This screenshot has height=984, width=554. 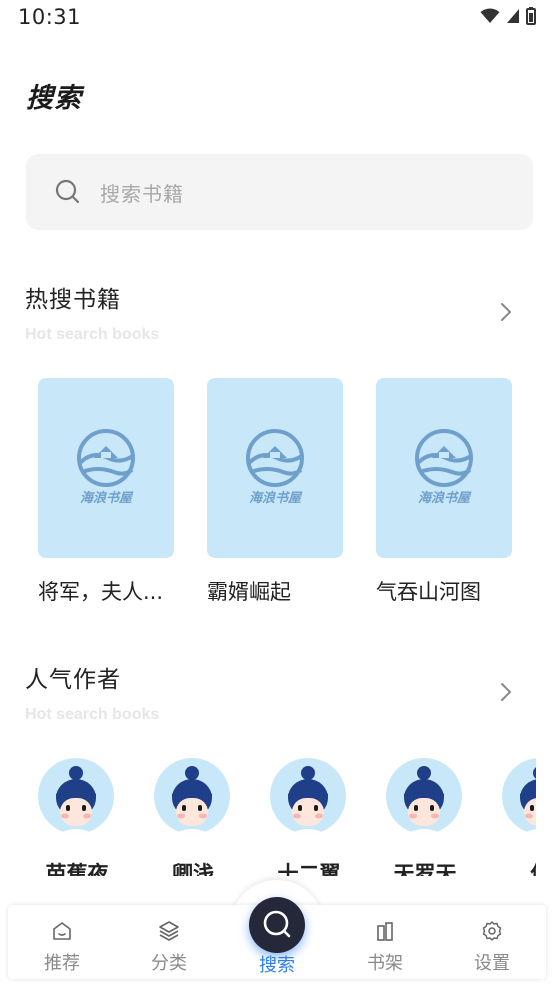 What do you see at coordinates (513, 16) in the screenshot?
I see `cellular-signal-icon` at bounding box center [513, 16].